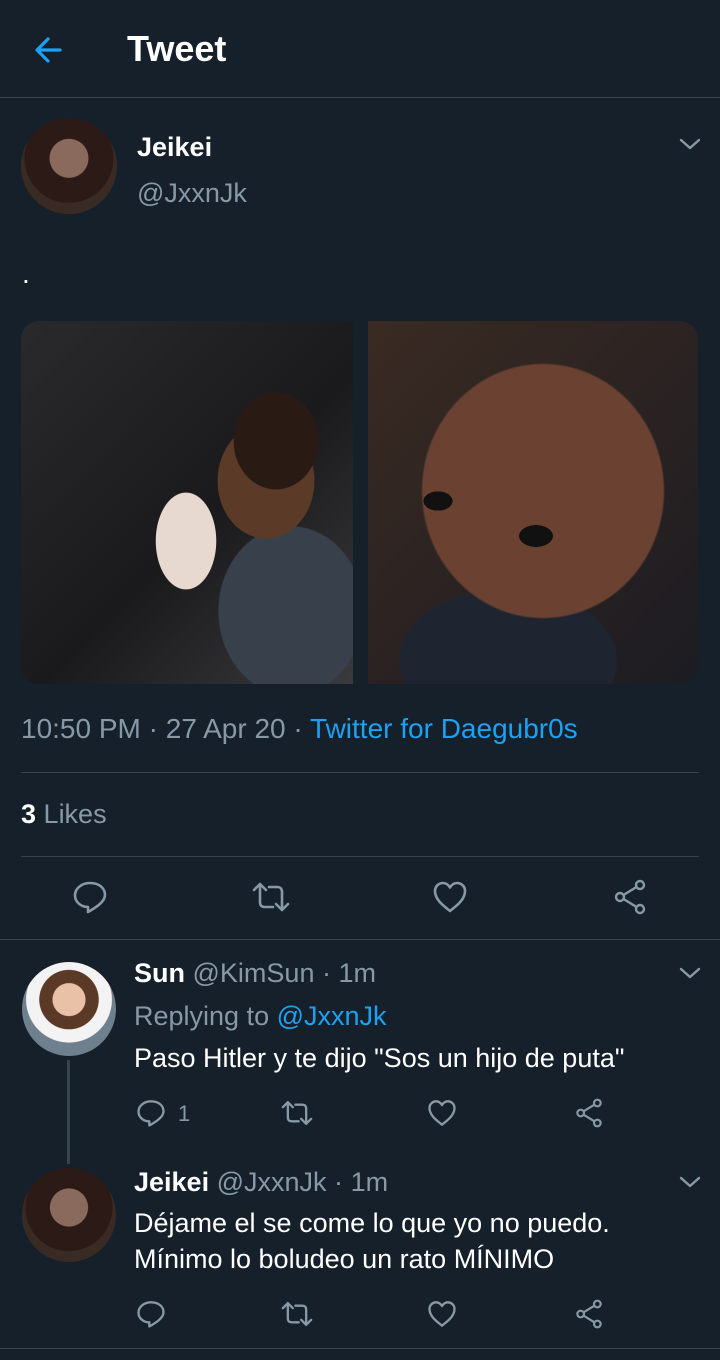 Image resolution: width=720 pixels, height=1360 pixels. I want to click on replying-label: Replying to, so click(202, 1016).